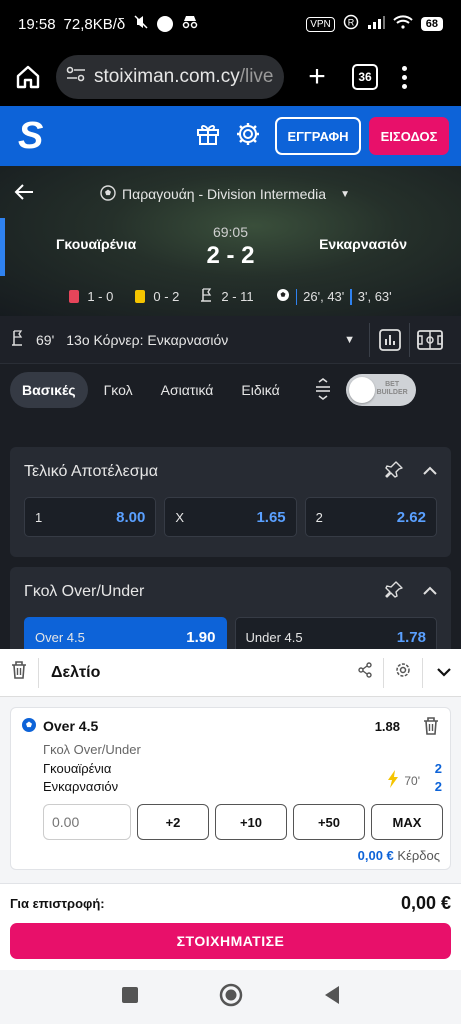 The image size is (461, 1024). What do you see at coordinates (60, 637) in the screenshot?
I see `odd-label: Over 4.5` at bounding box center [60, 637].